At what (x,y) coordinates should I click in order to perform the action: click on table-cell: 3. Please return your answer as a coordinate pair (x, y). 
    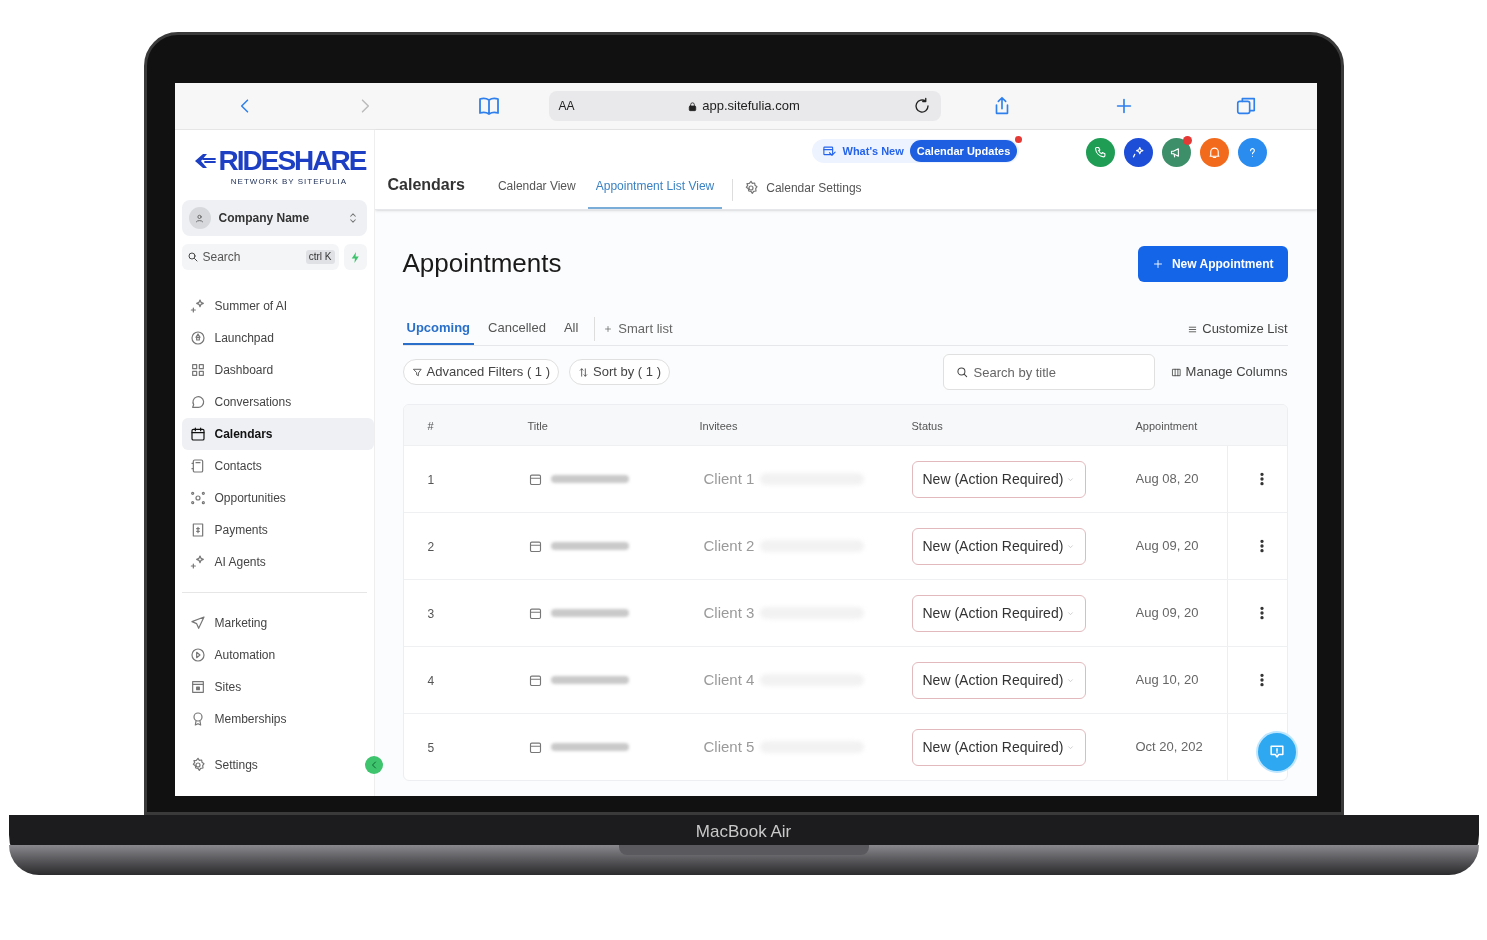
    Looking at the image, I should click on (431, 614).